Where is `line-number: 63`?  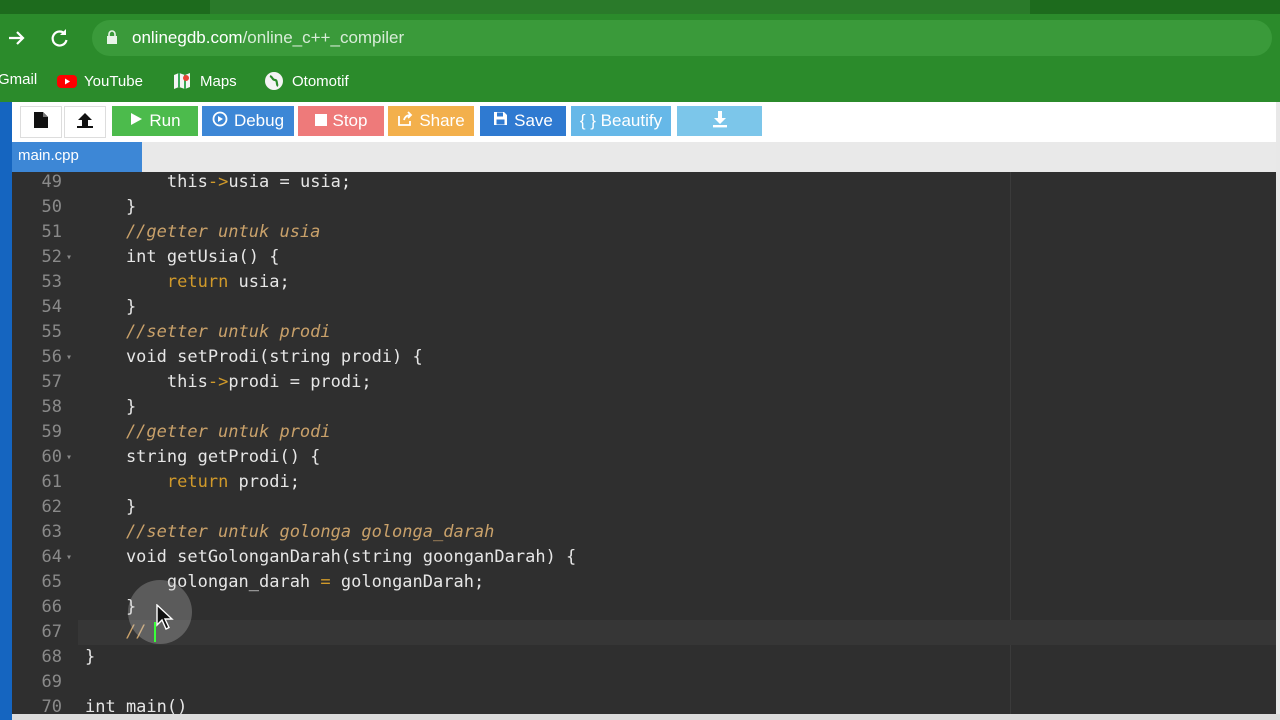 line-number: 63 is located at coordinates (51, 532).